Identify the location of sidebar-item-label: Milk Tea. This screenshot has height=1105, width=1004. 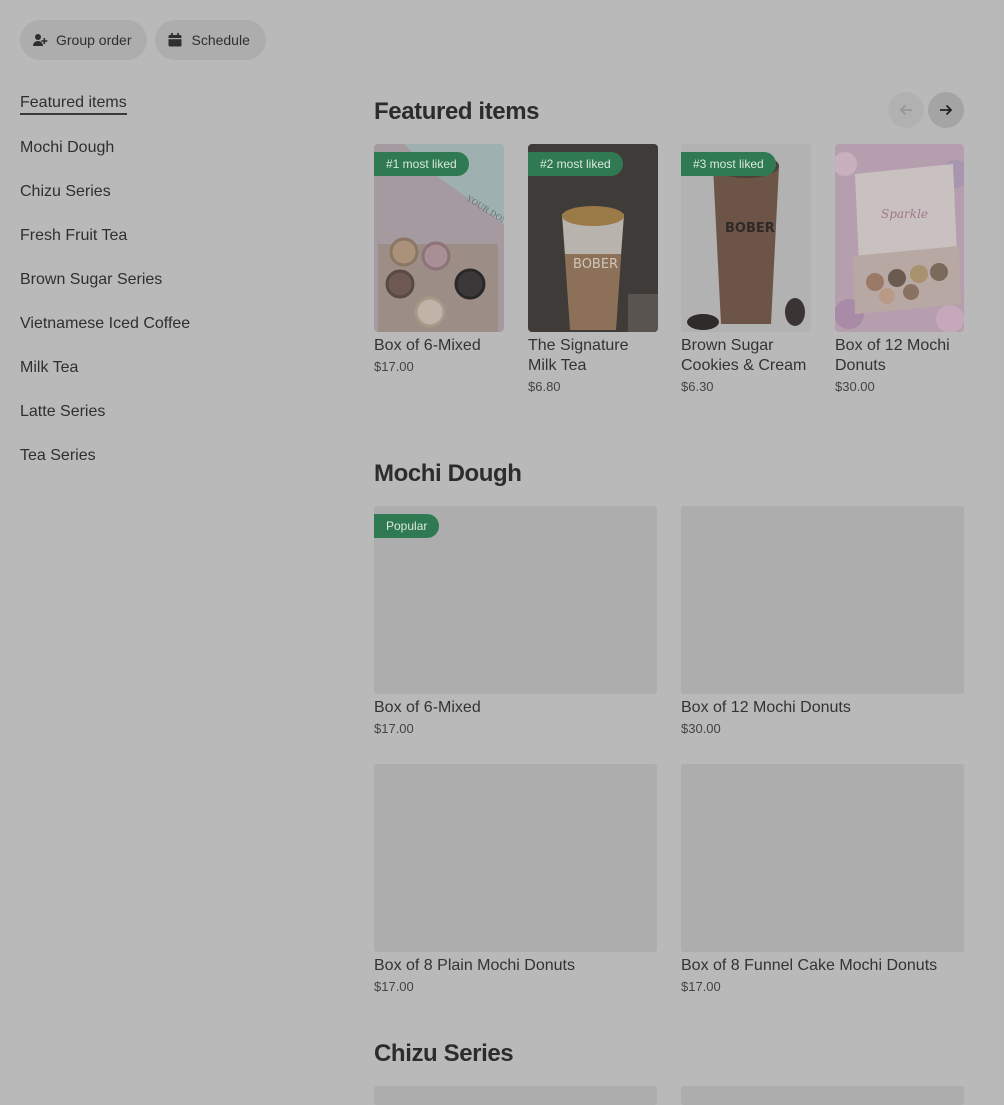
(49, 367).